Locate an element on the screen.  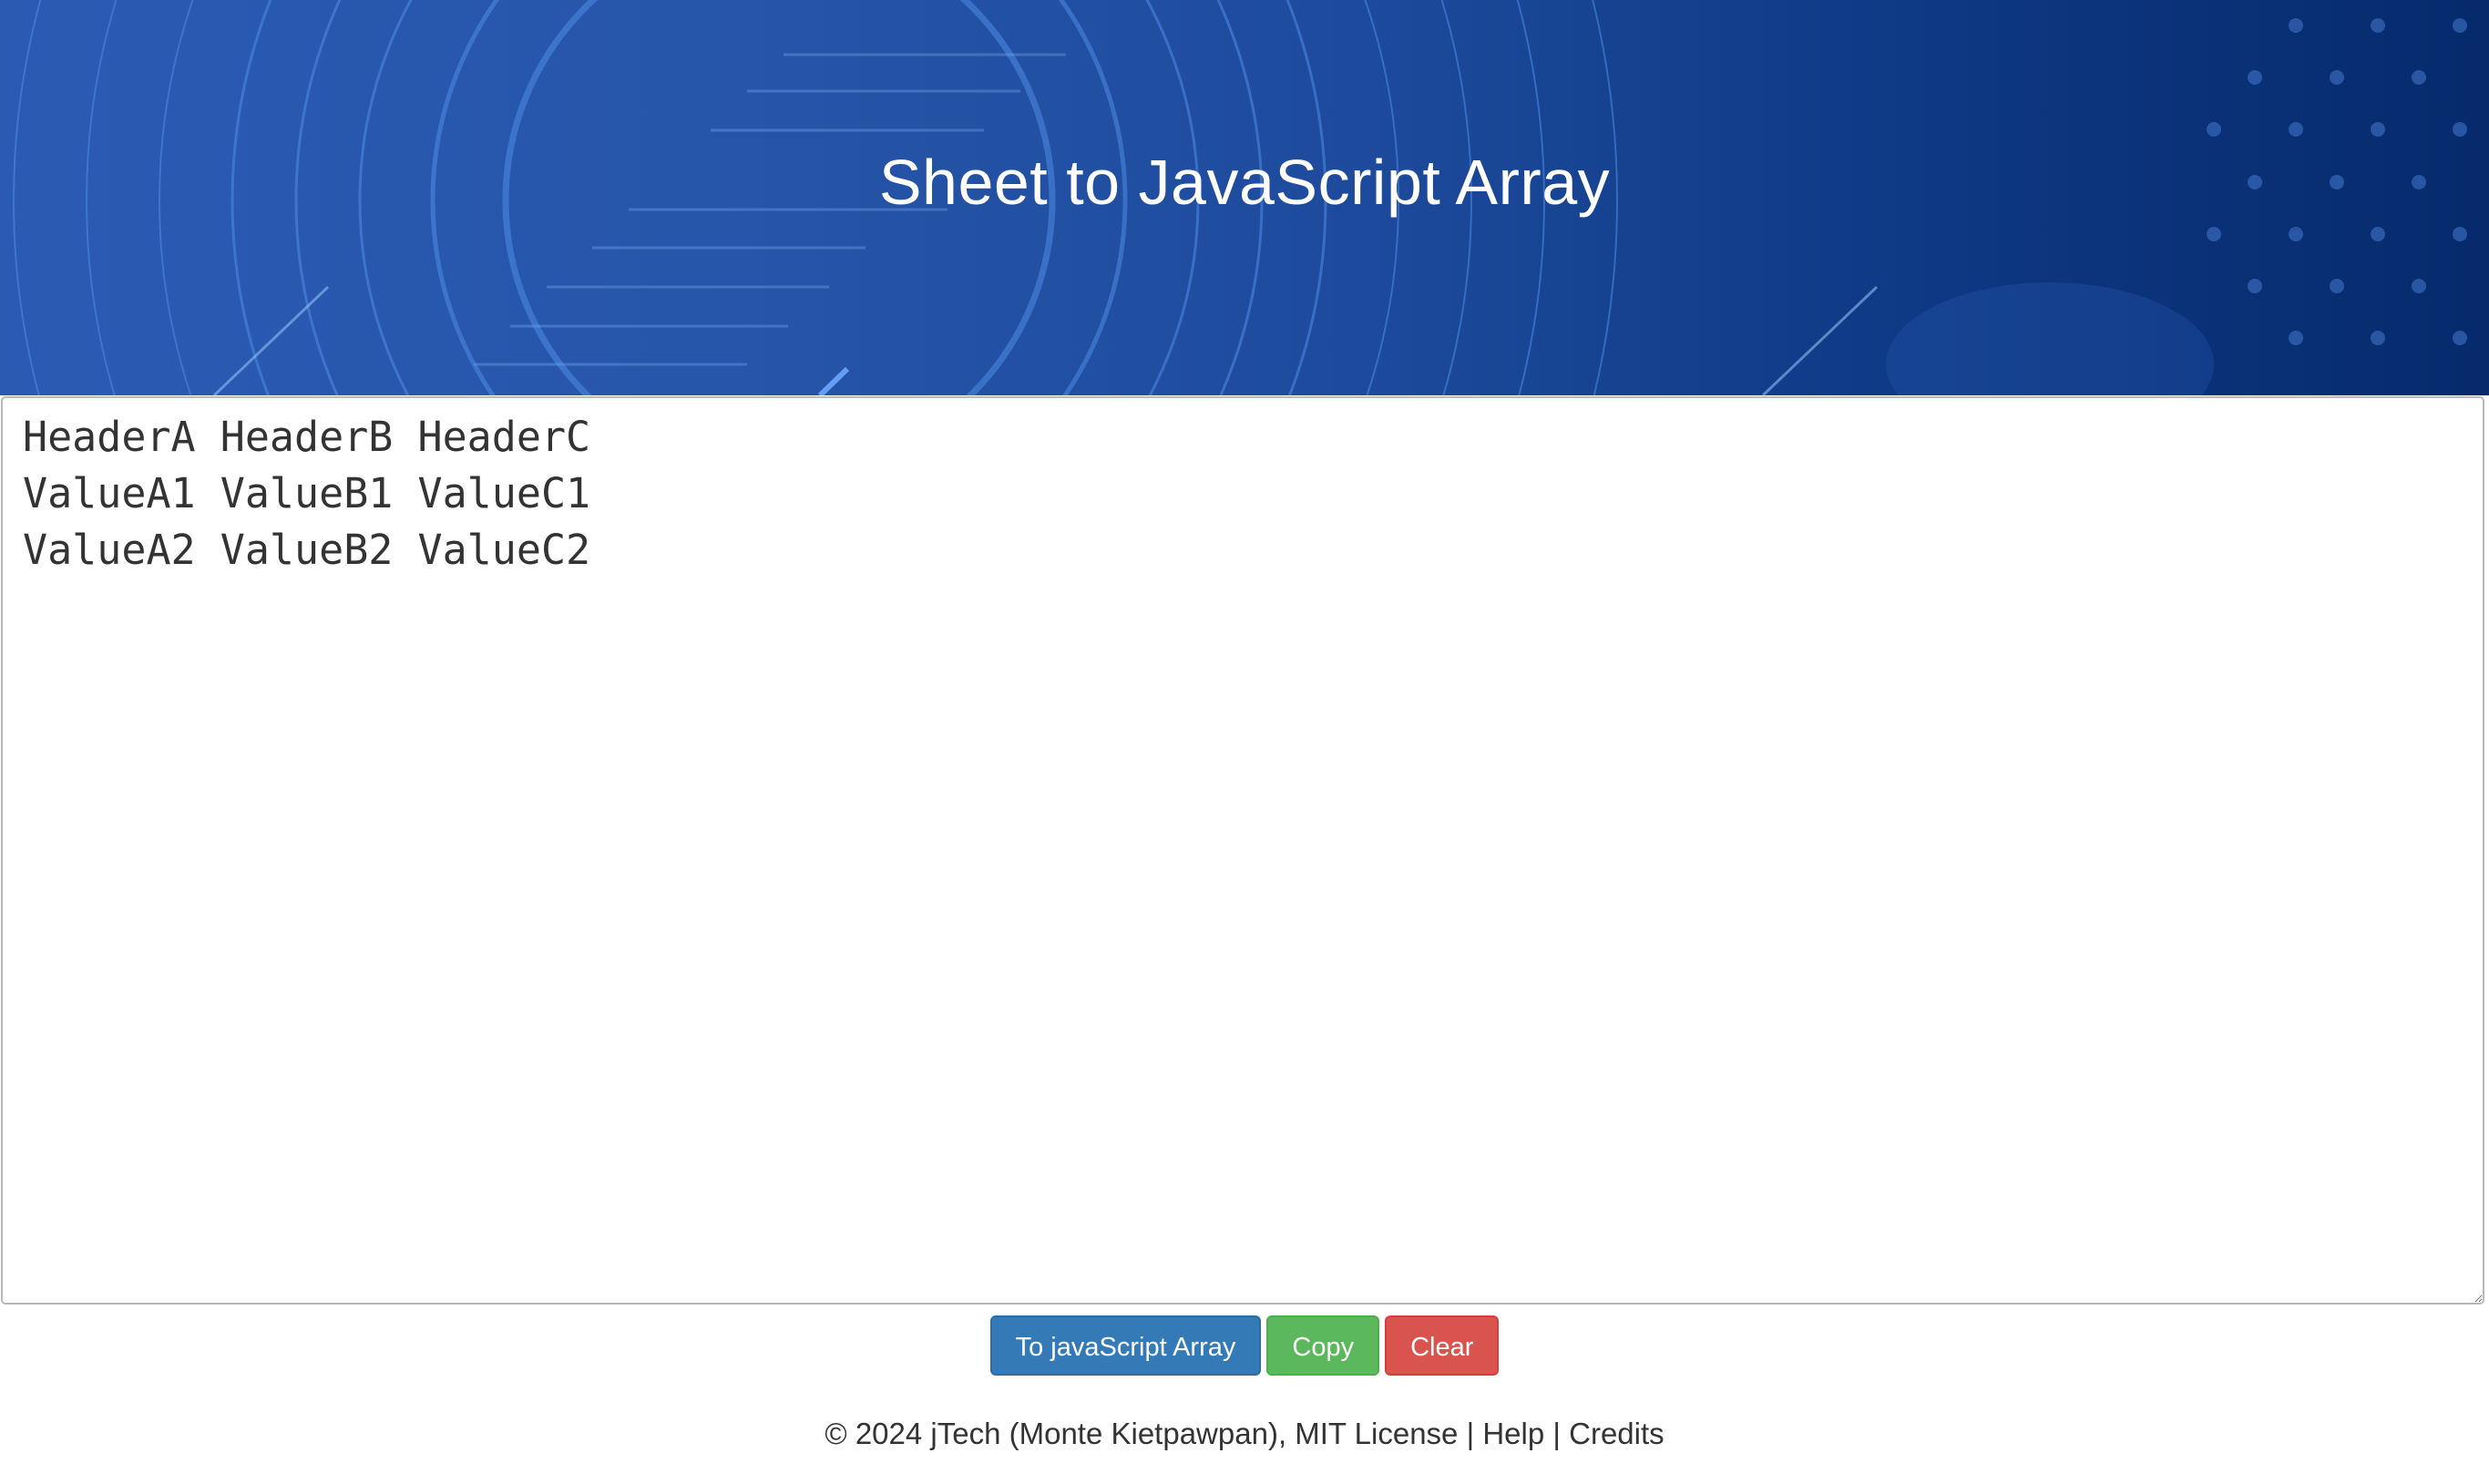
help-link: Help is located at coordinates (1513, 1433).